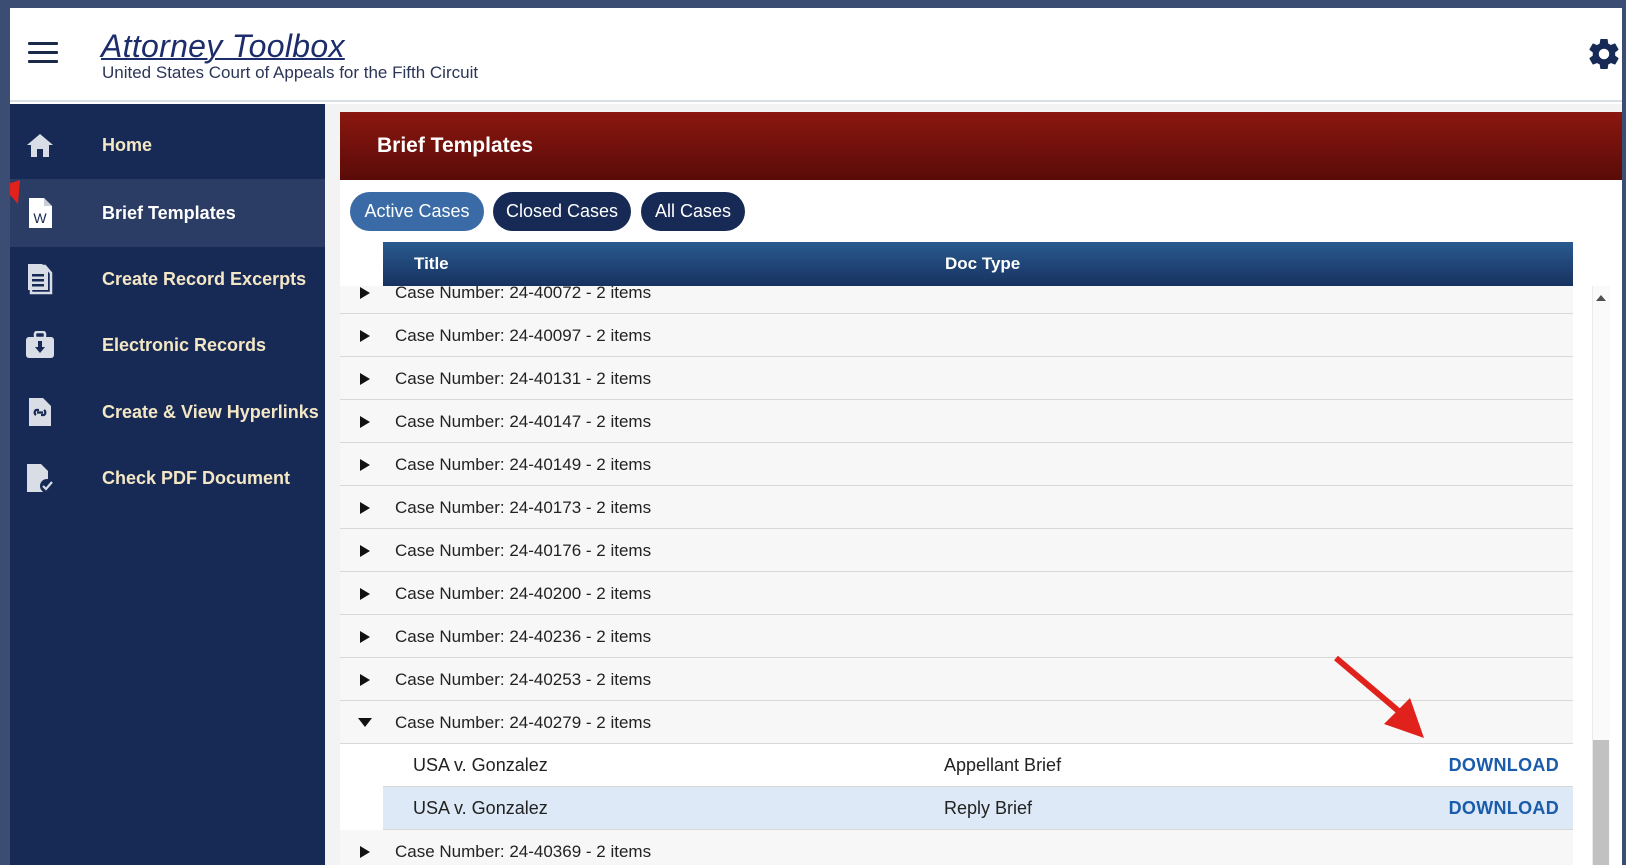  I want to click on sidebar-item-brief-templates: W Brief Templates, so click(167, 213).